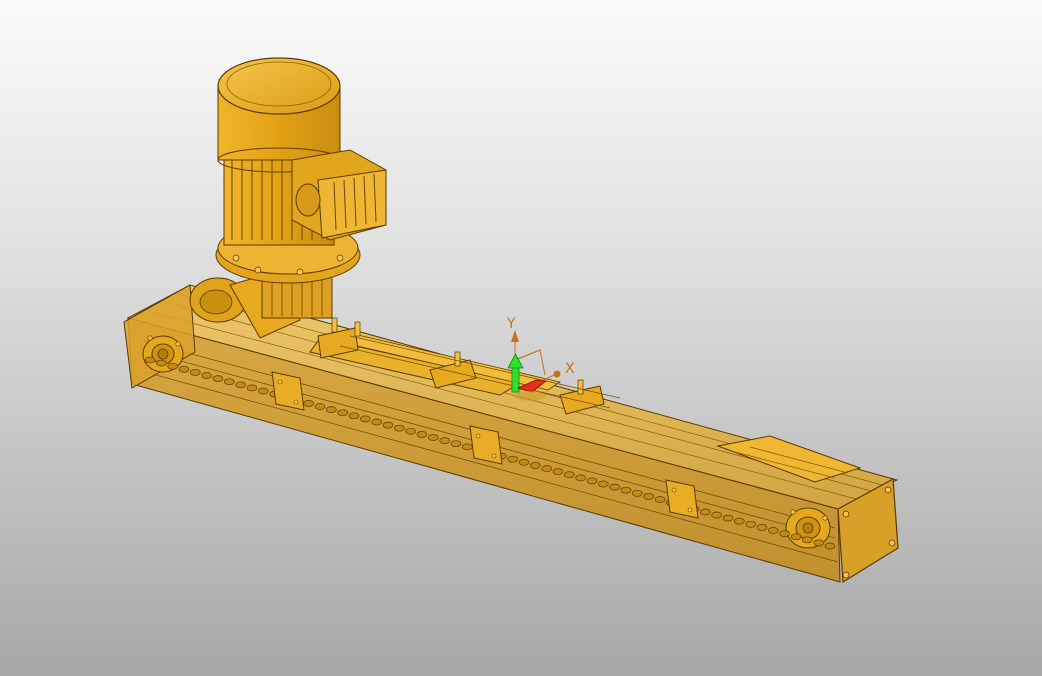 This screenshot has width=1042, height=676. I want to click on triad-x-label: X, so click(570, 369).